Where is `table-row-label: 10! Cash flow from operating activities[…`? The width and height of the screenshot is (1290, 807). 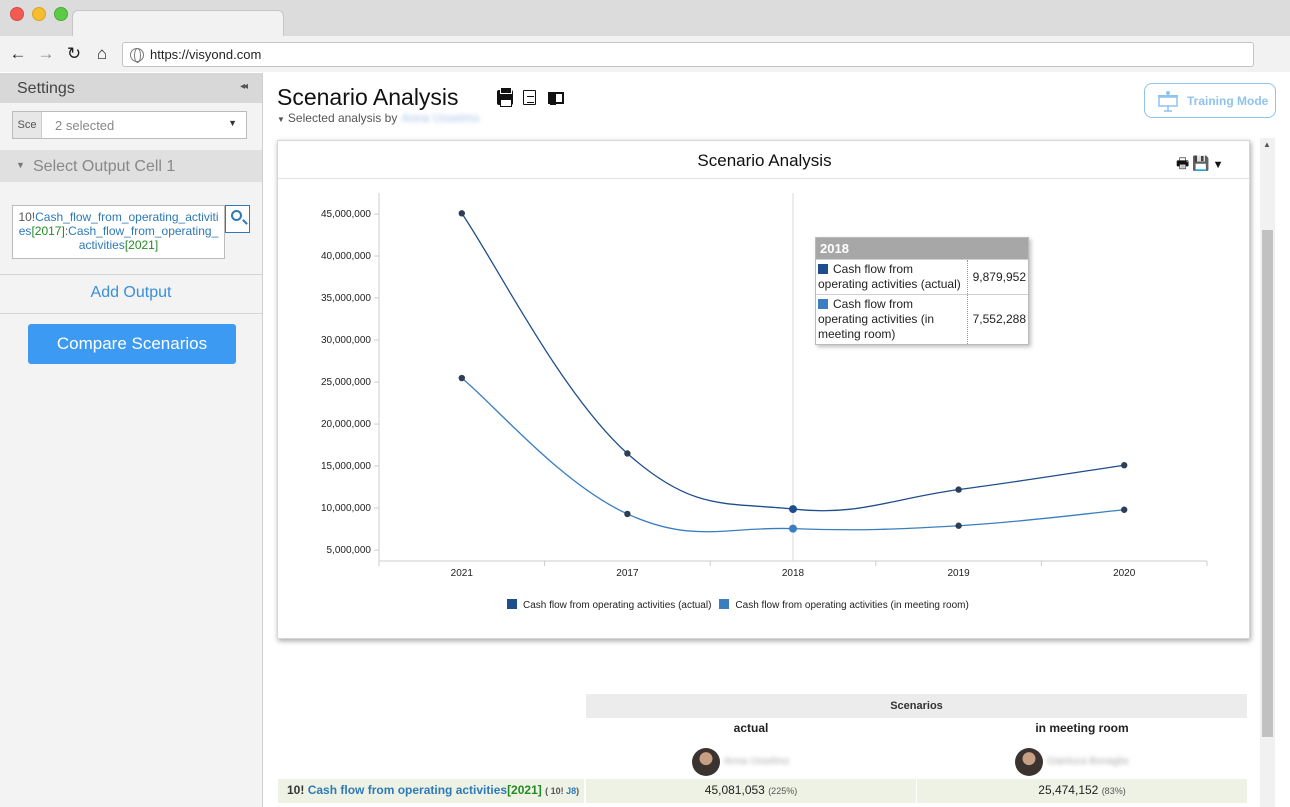
table-row-label: 10! Cash flow from operating activities[… is located at coordinates (431, 791).